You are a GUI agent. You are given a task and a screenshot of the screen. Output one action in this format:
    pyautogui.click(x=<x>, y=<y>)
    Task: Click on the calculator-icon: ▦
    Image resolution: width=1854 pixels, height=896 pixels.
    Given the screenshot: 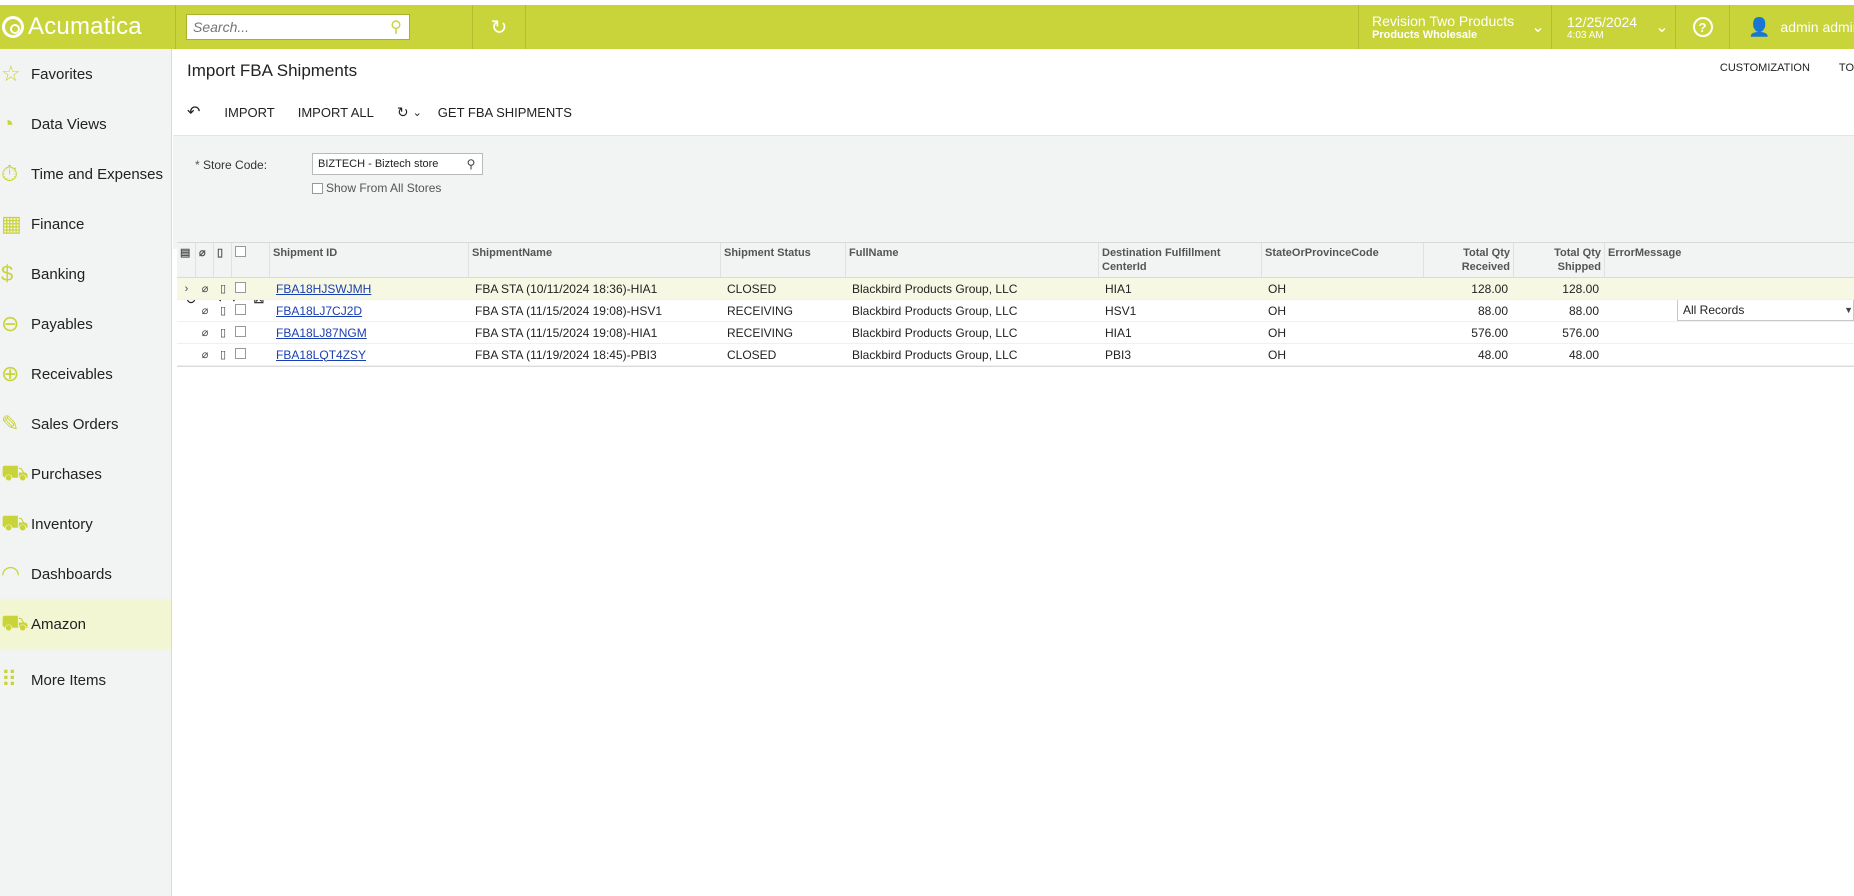 What is the action you would take?
    pyautogui.click(x=11, y=223)
    